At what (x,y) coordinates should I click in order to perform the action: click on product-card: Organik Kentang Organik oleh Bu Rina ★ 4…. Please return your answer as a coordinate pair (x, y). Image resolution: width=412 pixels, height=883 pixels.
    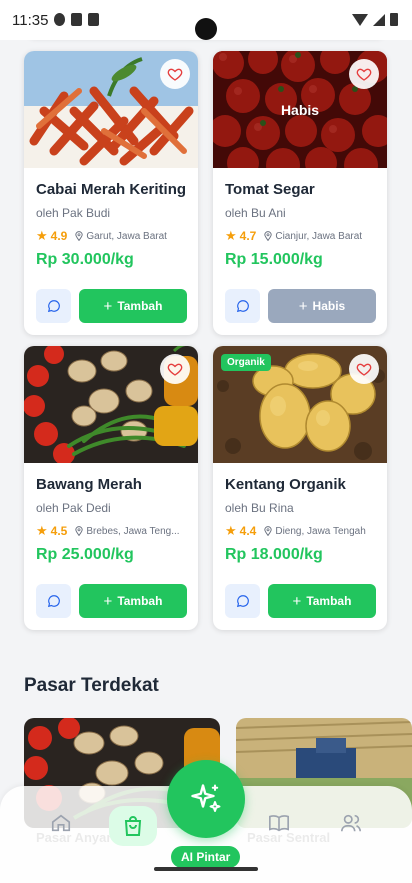
    Looking at the image, I should click on (300, 488).